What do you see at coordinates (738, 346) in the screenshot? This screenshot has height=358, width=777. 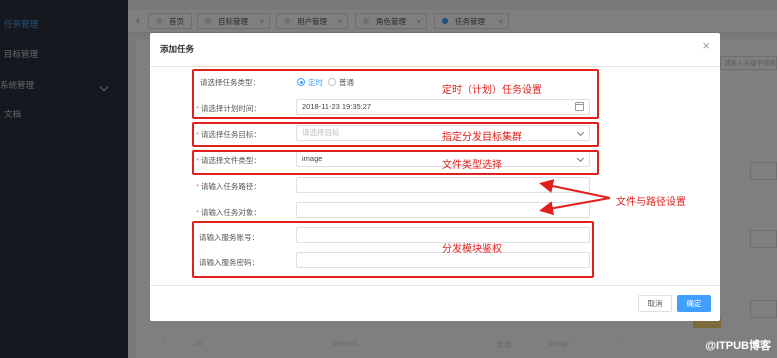 I see `watermark: @ITPUB博客` at bounding box center [738, 346].